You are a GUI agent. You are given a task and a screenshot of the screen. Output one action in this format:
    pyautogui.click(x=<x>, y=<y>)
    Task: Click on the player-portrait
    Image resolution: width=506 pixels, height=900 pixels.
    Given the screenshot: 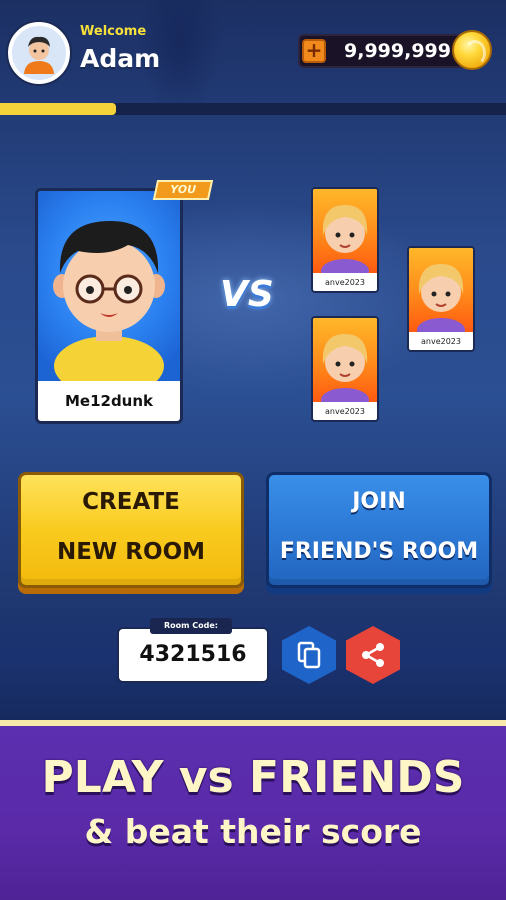 What is the action you would take?
    pyautogui.click(x=109, y=293)
    